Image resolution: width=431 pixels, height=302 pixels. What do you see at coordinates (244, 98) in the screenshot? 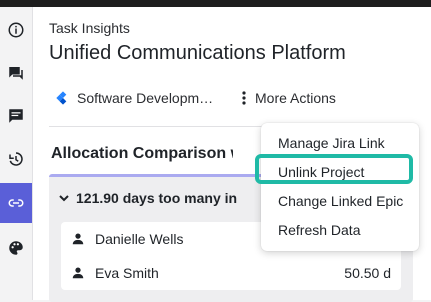
I see `more-vert-icon` at bounding box center [244, 98].